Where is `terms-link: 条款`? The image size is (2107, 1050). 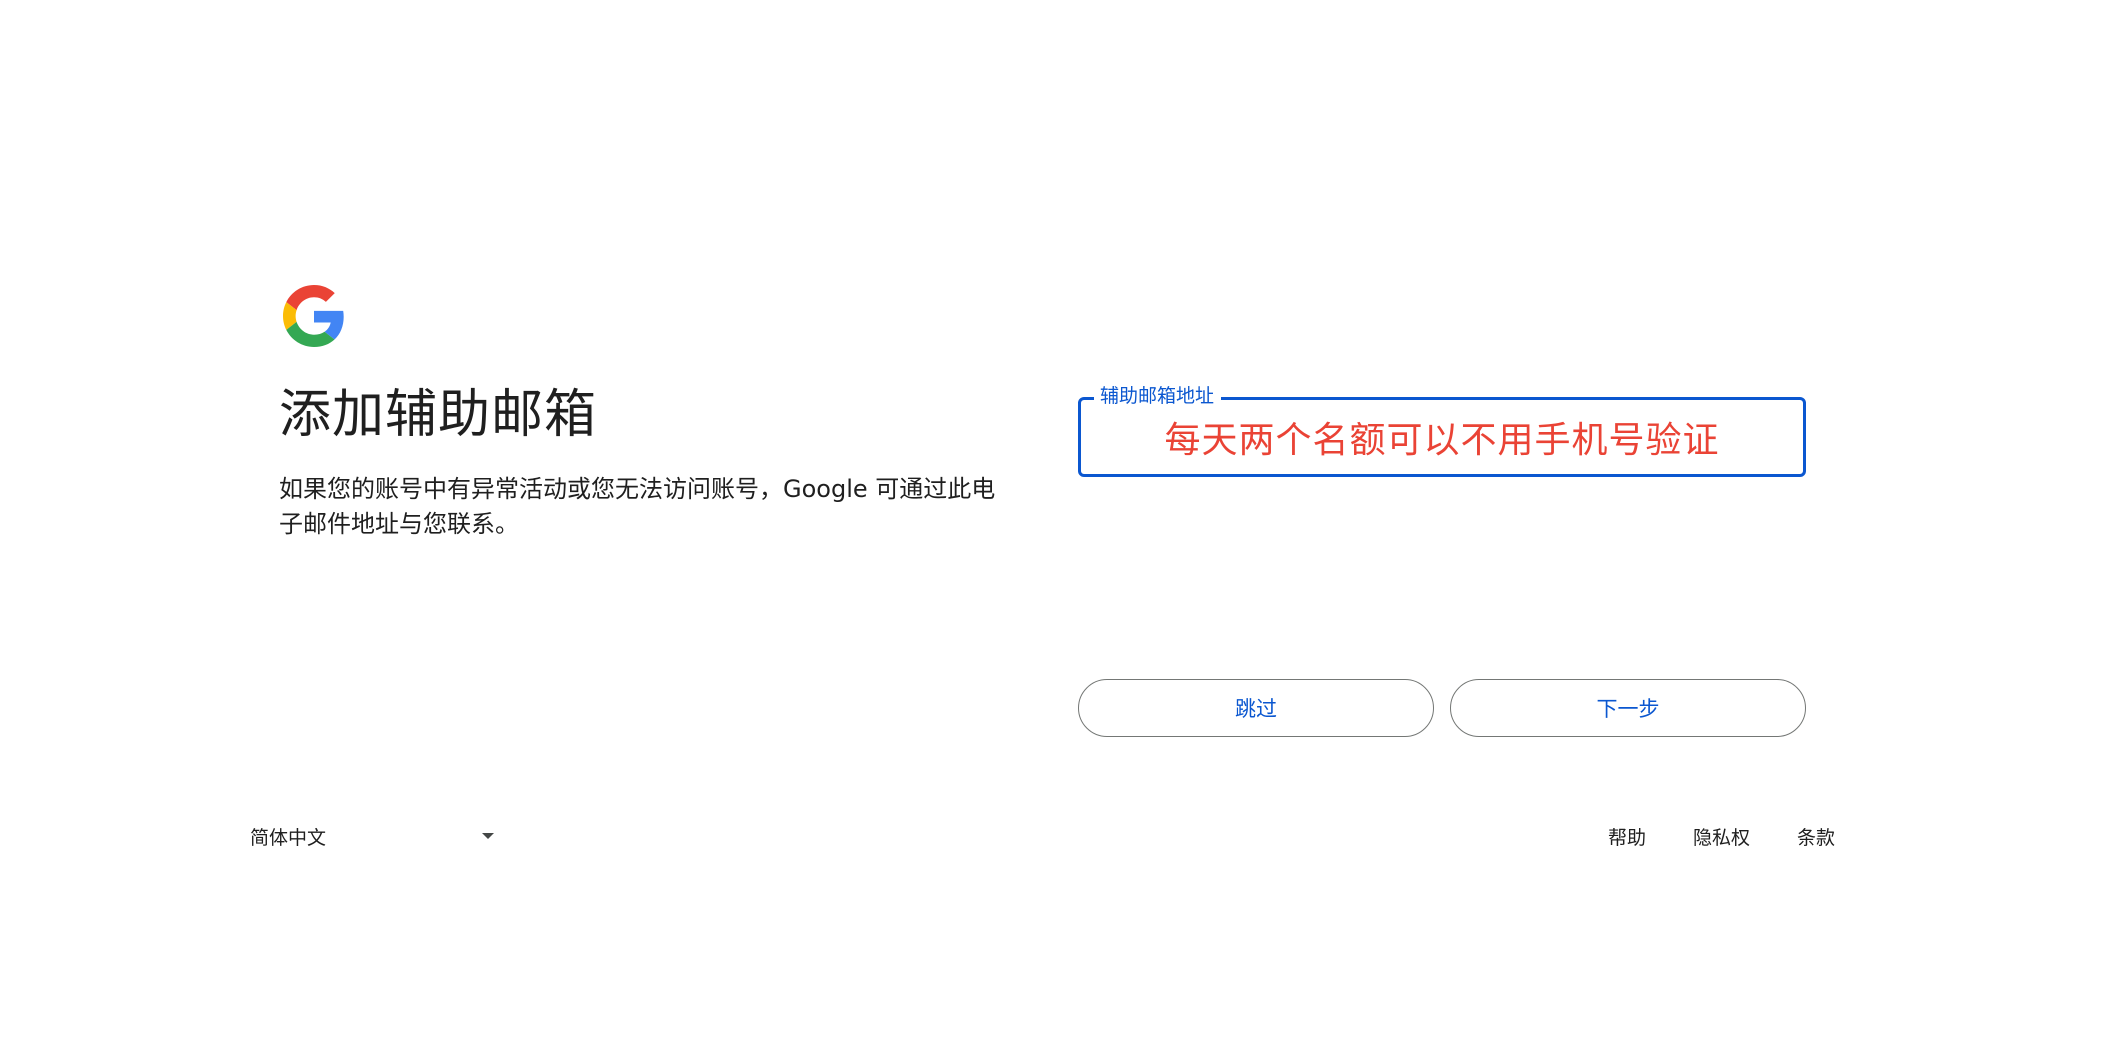
terms-link: 条款 is located at coordinates (1816, 836).